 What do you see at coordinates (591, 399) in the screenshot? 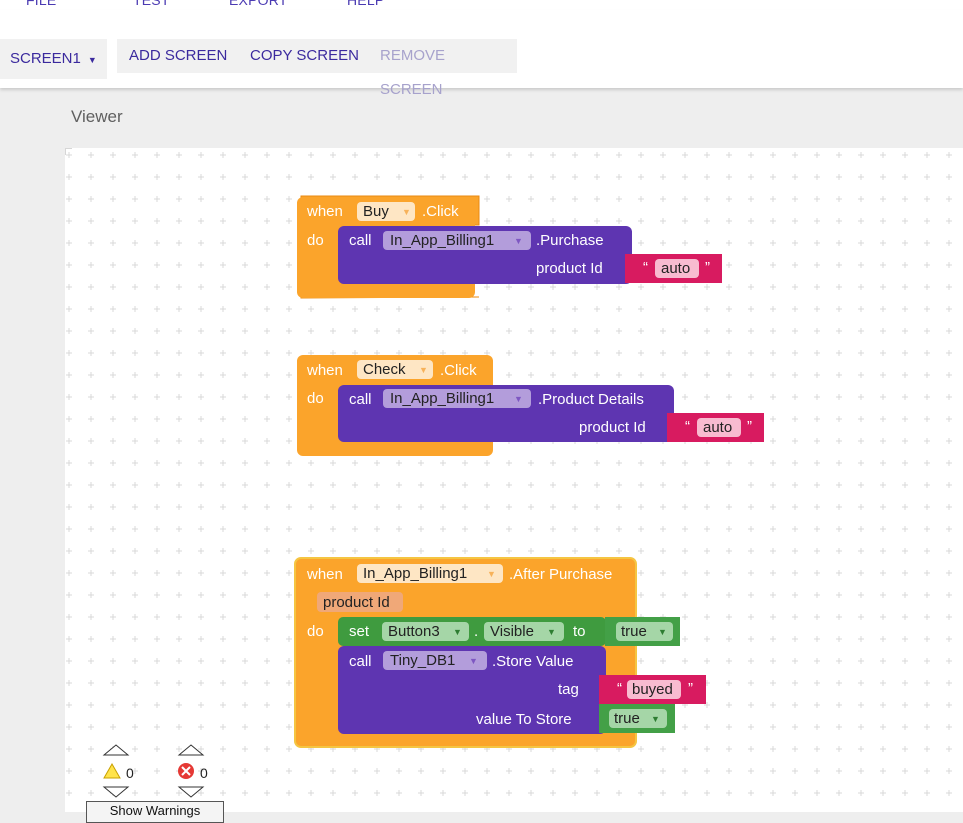
I see `method-name-label: .Product Details` at bounding box center [591, 399].